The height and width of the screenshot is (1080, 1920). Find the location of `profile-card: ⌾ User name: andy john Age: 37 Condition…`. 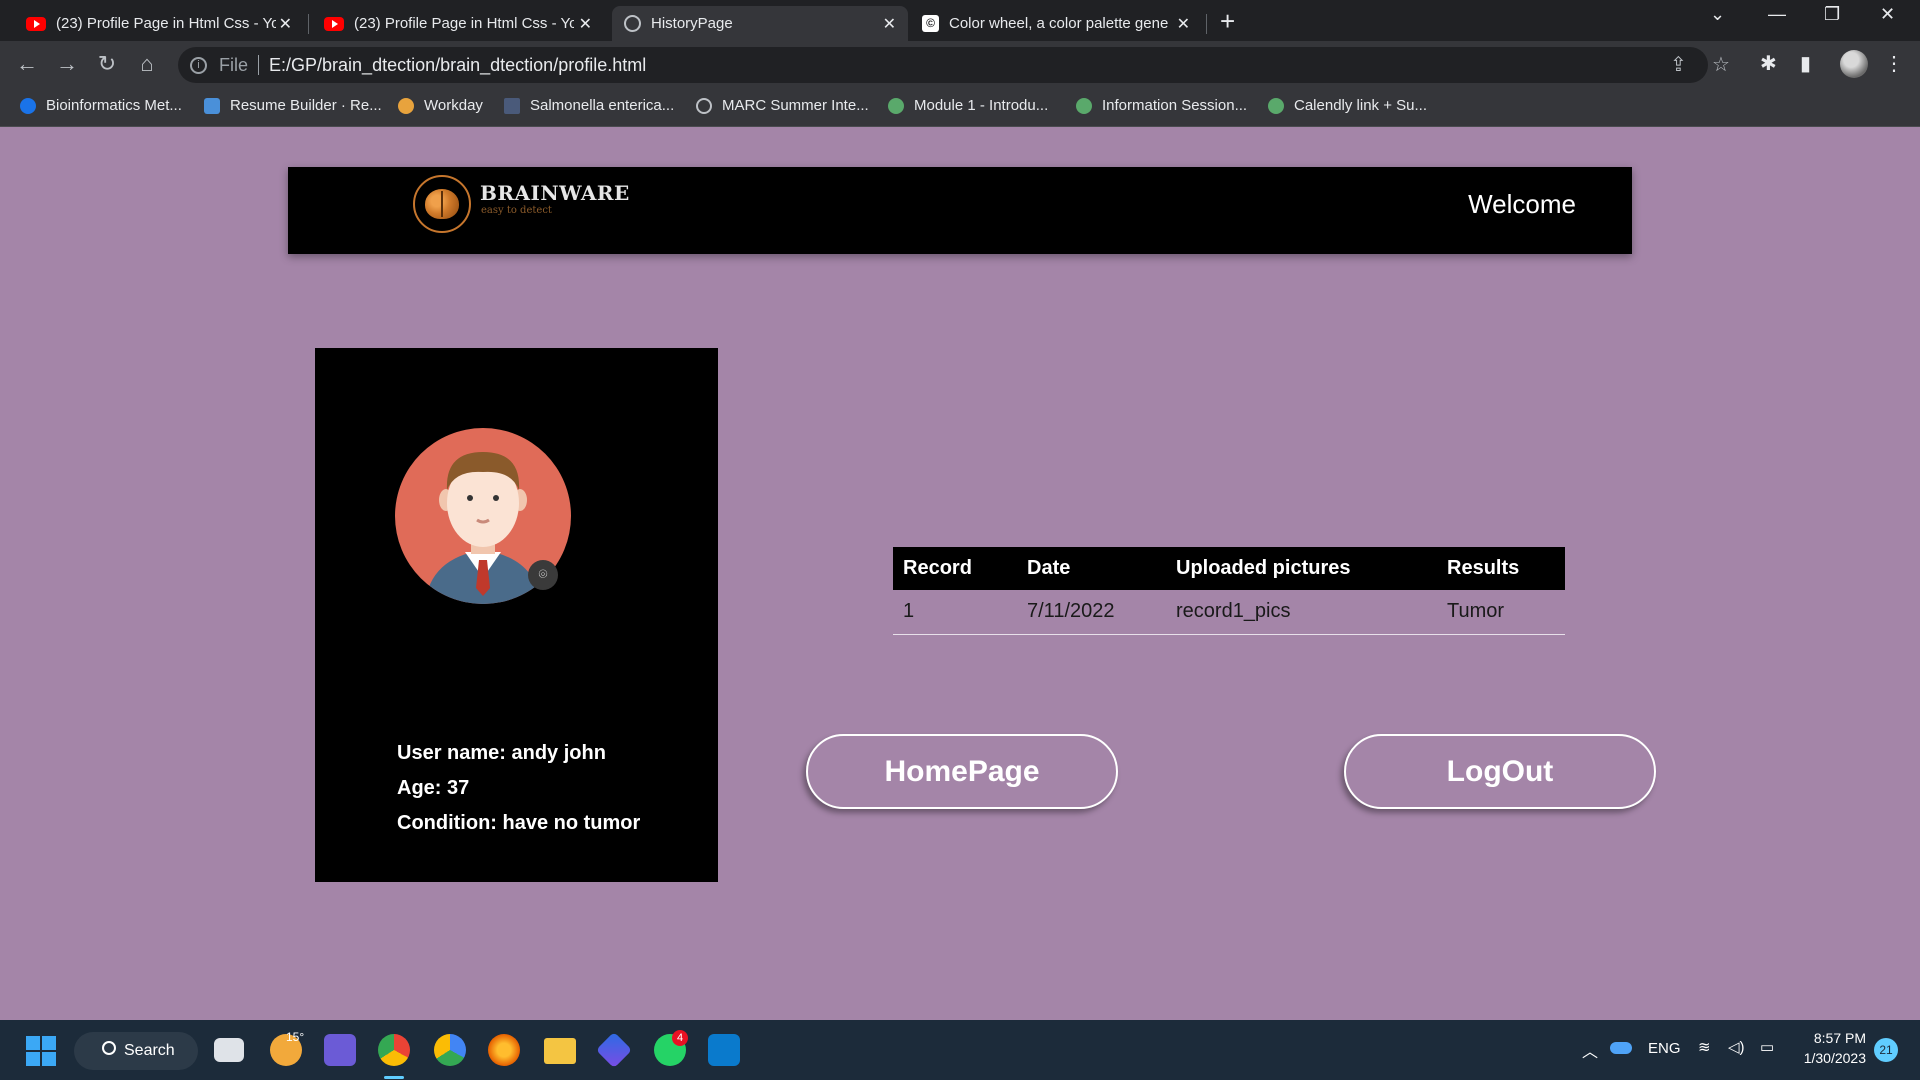

profile-card: ⌾ User name: andy john Age: 37 Condition… is located at coordinates (516, 615).